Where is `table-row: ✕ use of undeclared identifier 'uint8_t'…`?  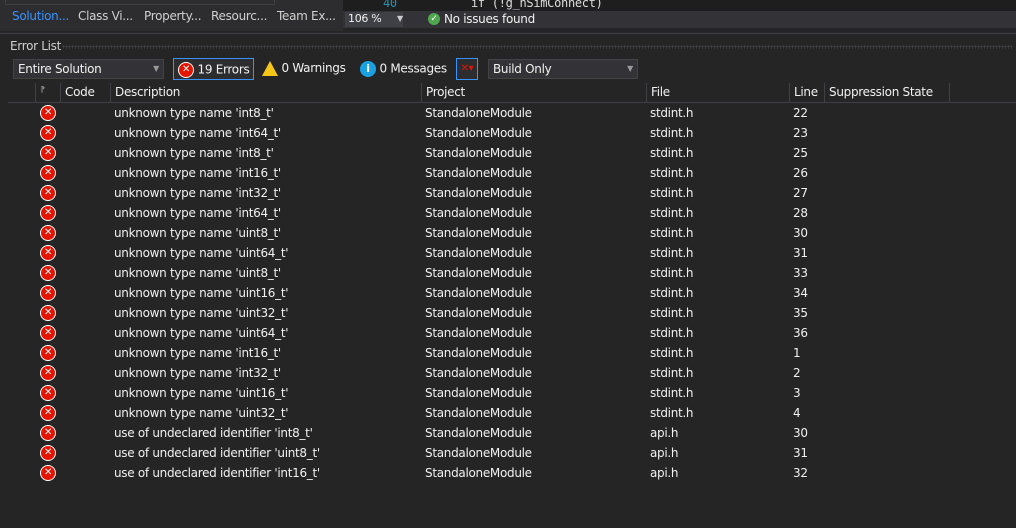 table-row: ✕ use of undeclared identifier 'uint8_t'… is located at coordinates (512, 453).